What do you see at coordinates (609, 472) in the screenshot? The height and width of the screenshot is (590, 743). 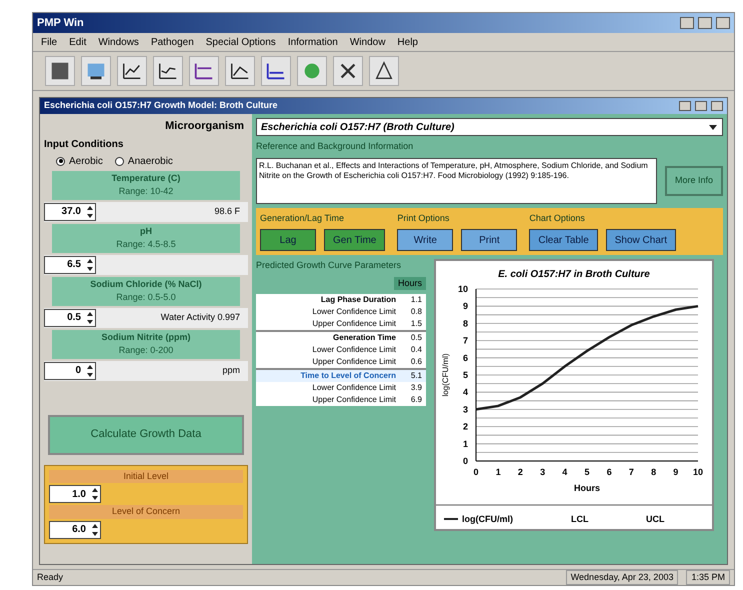 I see `x-tick-label: 6` at bounding box center [609, 472].